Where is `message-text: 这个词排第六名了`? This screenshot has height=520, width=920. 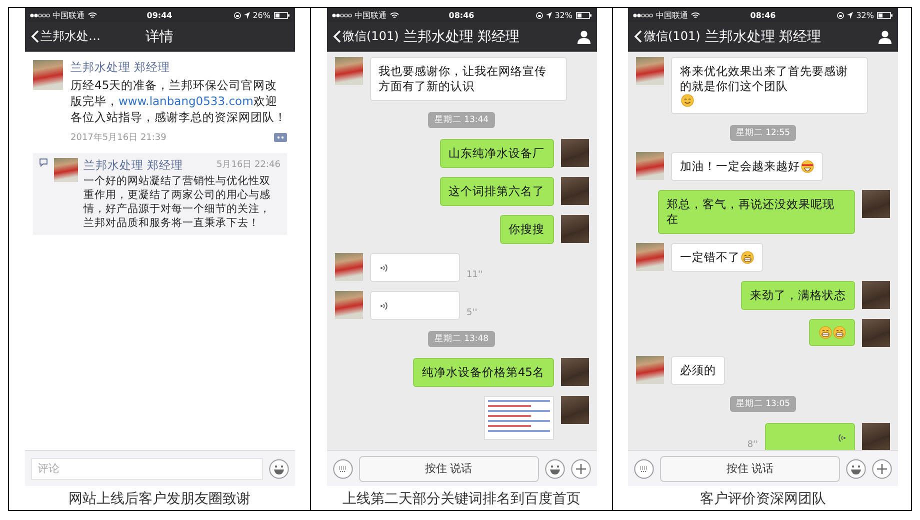
message-text: 这个词排第六名了 is located at coordinates (496, 191).